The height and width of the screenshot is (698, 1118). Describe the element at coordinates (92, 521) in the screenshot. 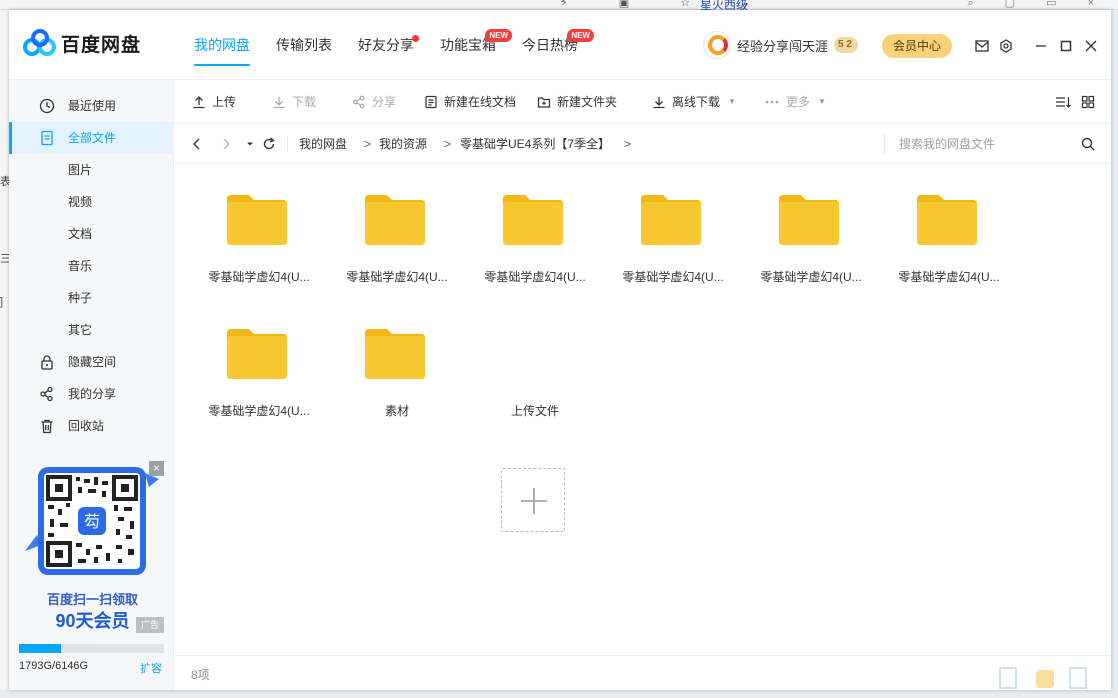

I see `qr-center-glyph: 芶` at that location.